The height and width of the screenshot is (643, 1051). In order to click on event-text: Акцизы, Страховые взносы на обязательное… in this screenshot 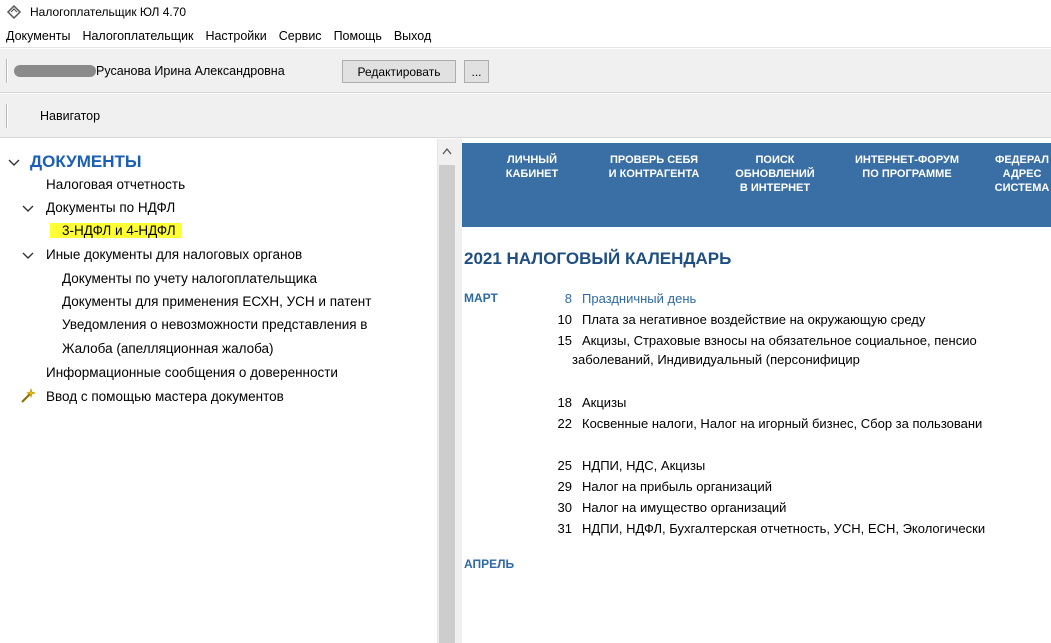, I will do `click(779, 340)`.